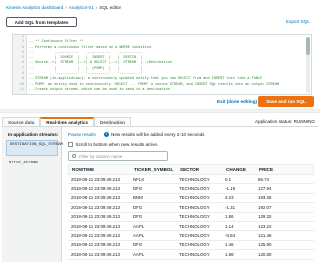 Image resolution: width=320 pixels, height=262 pixels. I want to click on cell-price: 121.46, so click(265, 236).